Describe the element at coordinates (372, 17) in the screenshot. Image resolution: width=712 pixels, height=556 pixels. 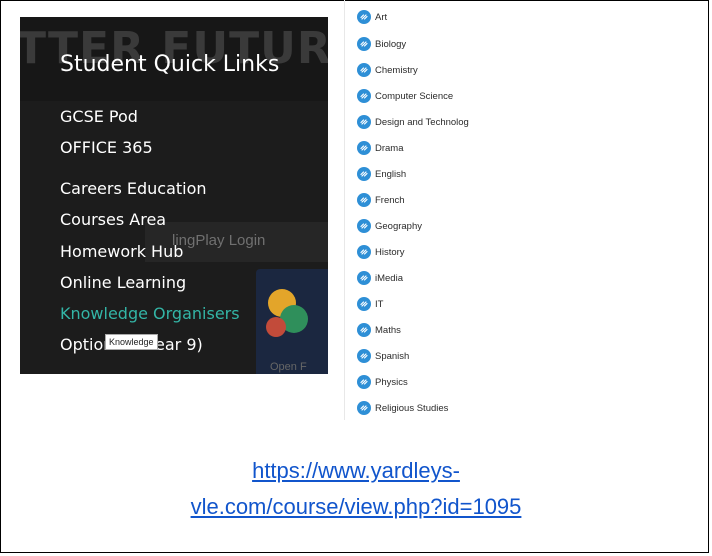
I see `subject-item: Art` at that location.